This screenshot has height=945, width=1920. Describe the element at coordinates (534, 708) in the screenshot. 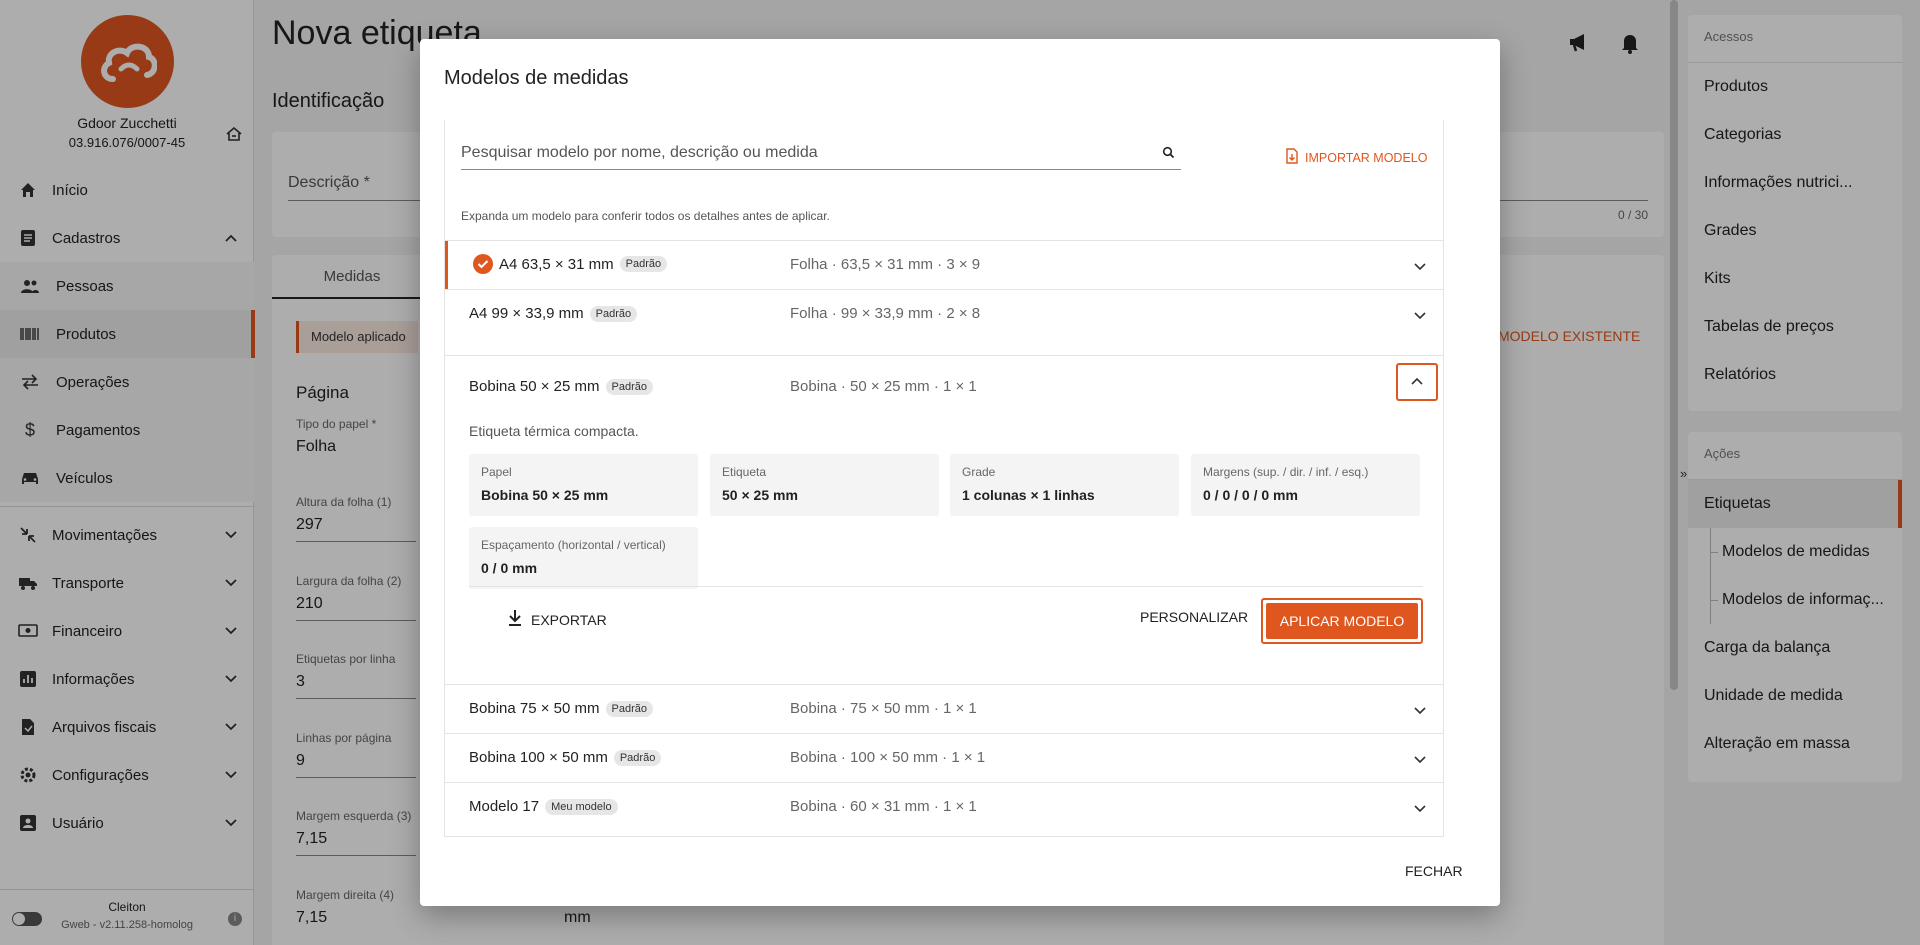

I see `model-name: Bobina 75 × 50 mm` at that location.